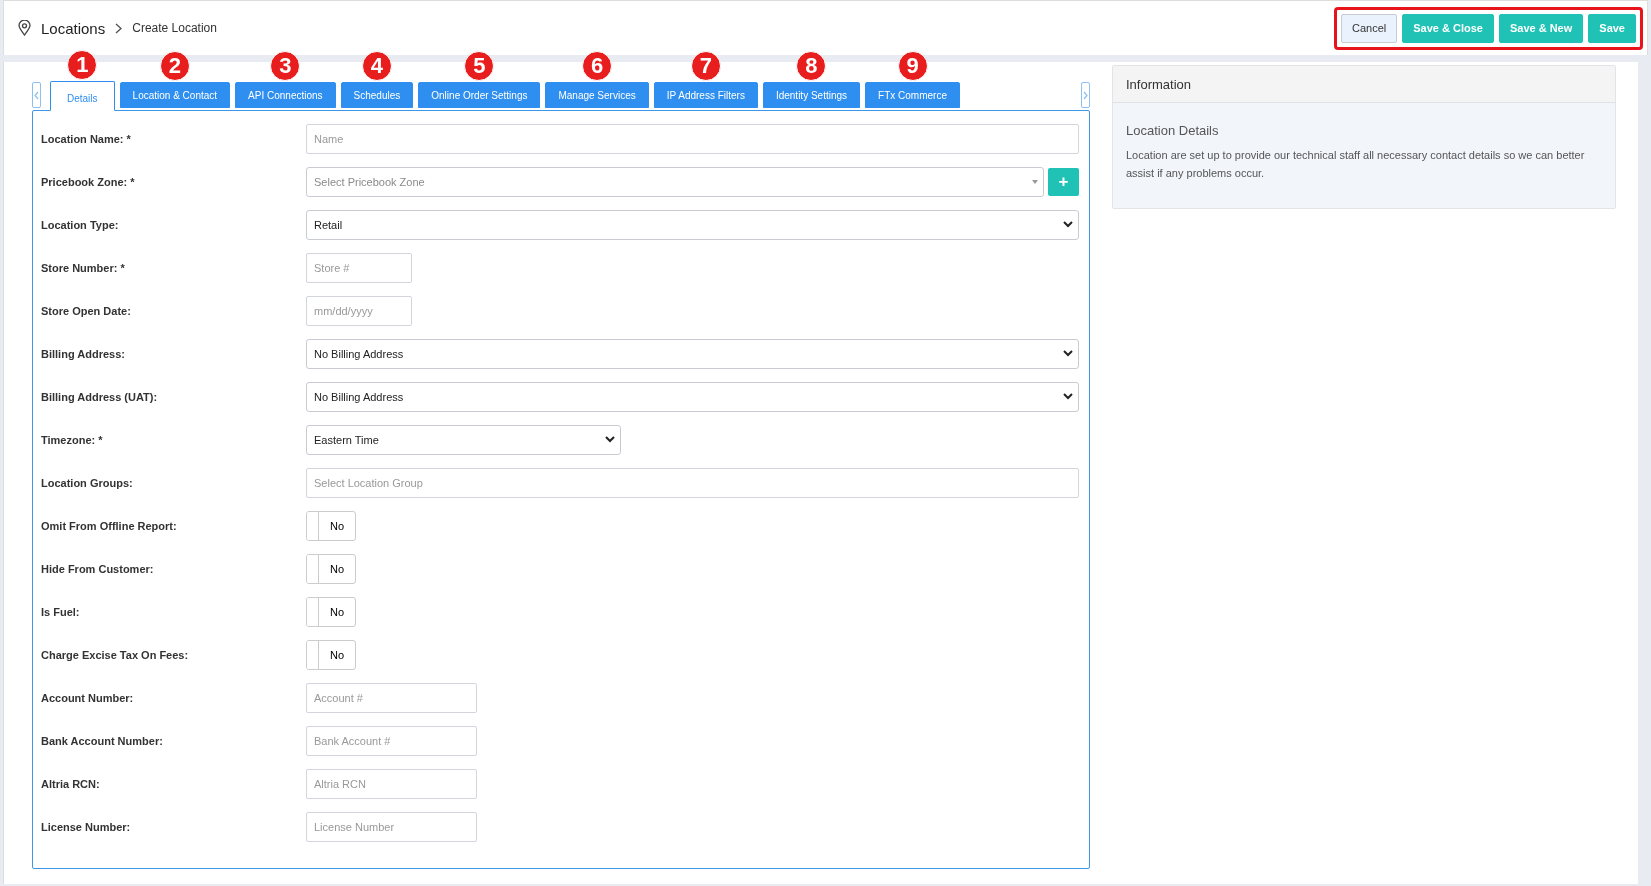 The width and height of the screenshot is (1651, 886). I want to click on text-field: Bank Account #, so click(391, 740).